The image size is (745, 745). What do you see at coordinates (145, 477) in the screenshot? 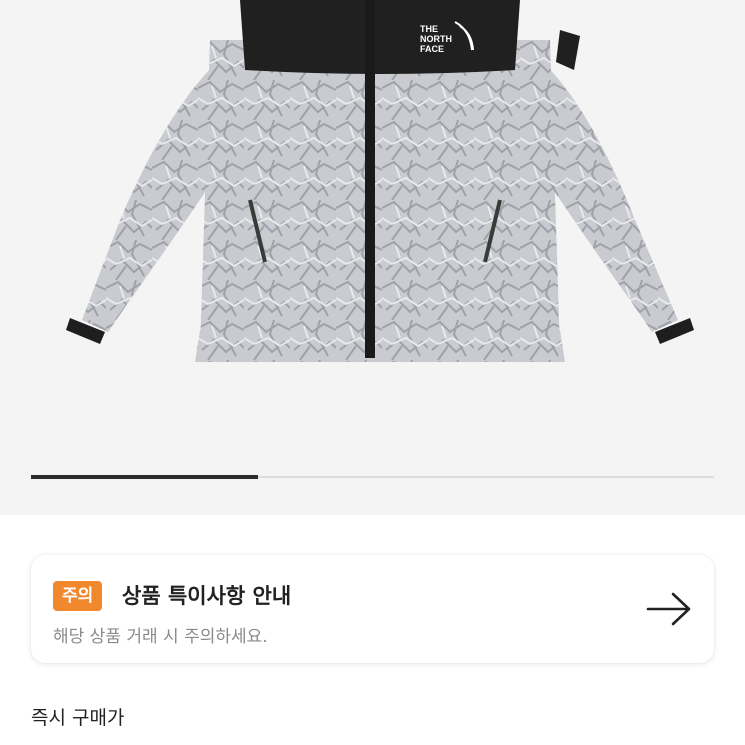
I see `carousel-indicator-progress` at bounding box center [145, 477].